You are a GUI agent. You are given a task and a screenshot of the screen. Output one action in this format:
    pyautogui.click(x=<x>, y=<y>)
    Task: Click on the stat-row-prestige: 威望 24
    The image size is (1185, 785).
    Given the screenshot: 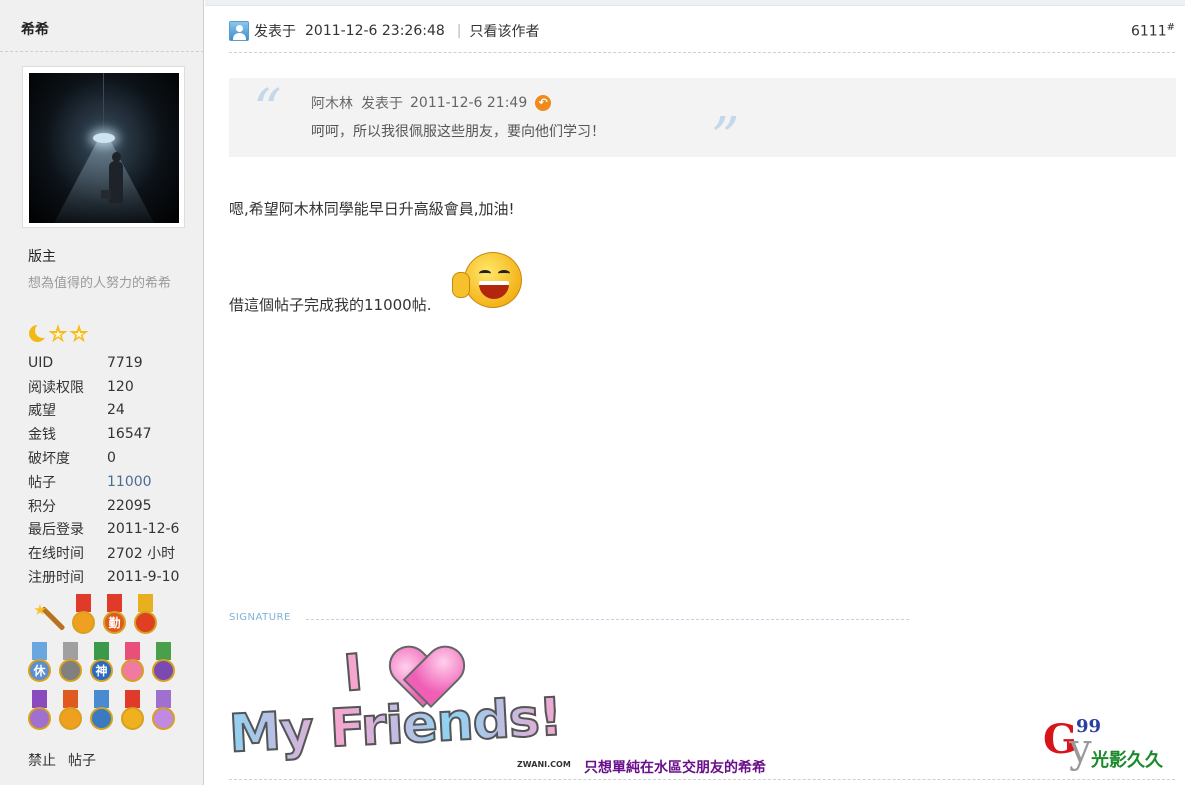 What is the action you would take?
    pyautogui.click(x=103, y=411)
    